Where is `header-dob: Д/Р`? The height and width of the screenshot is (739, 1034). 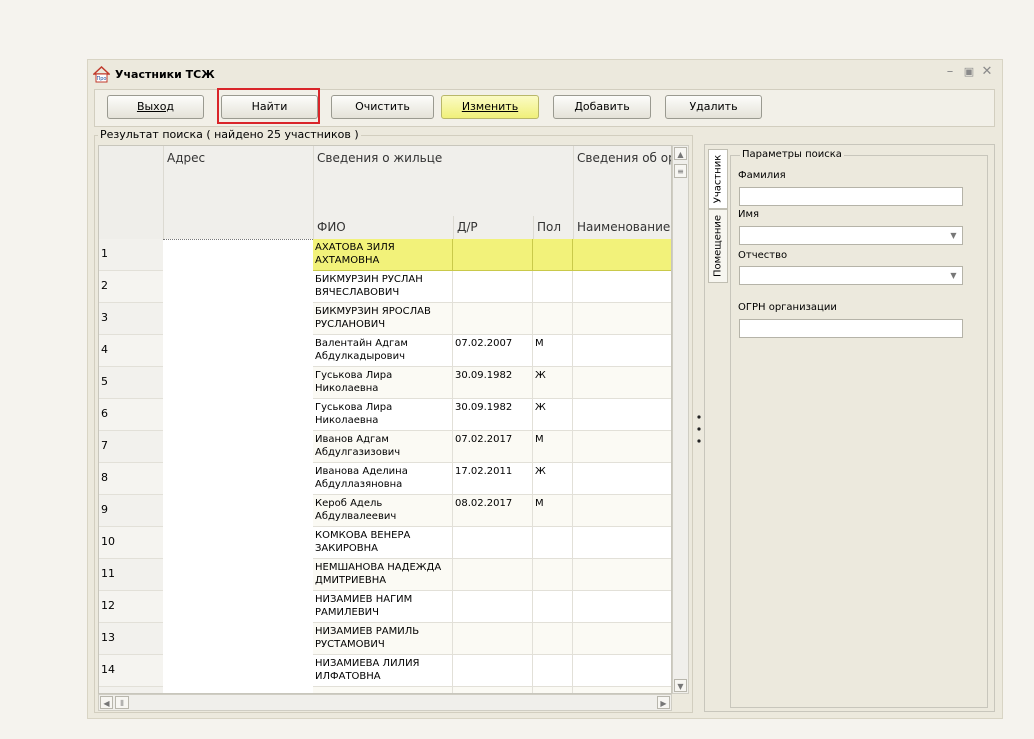
header-dob: Д/Р is located at coordinates (493, 227).